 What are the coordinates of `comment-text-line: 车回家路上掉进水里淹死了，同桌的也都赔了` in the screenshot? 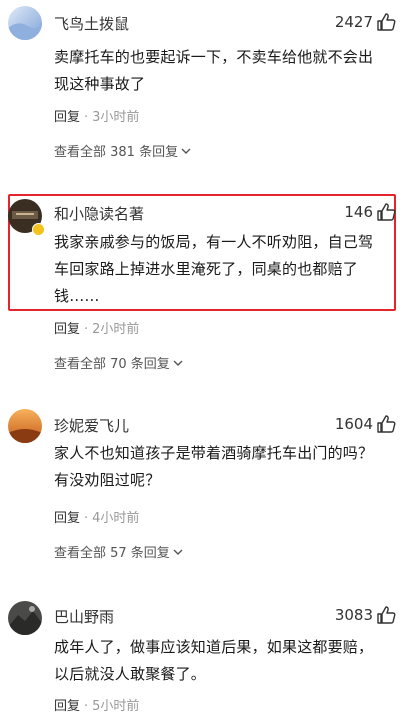 It's located at (206, 269).